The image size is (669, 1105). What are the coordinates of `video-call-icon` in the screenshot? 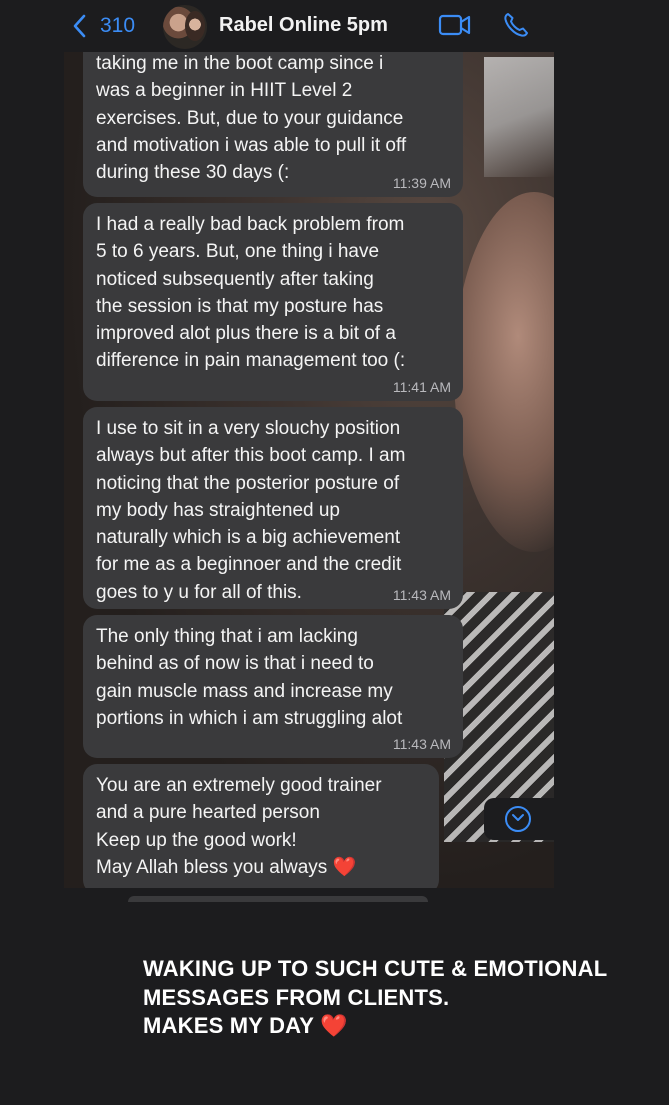 It's located at (455, 25).